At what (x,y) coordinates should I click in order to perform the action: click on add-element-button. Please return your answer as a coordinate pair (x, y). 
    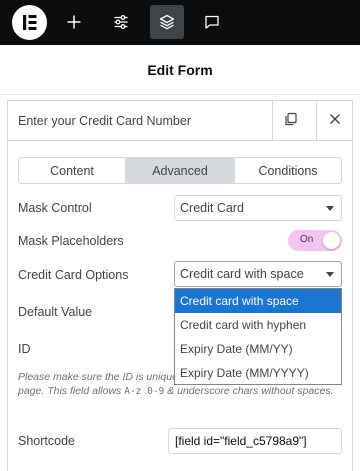
    Looking at the image, I should click on (74, 22).